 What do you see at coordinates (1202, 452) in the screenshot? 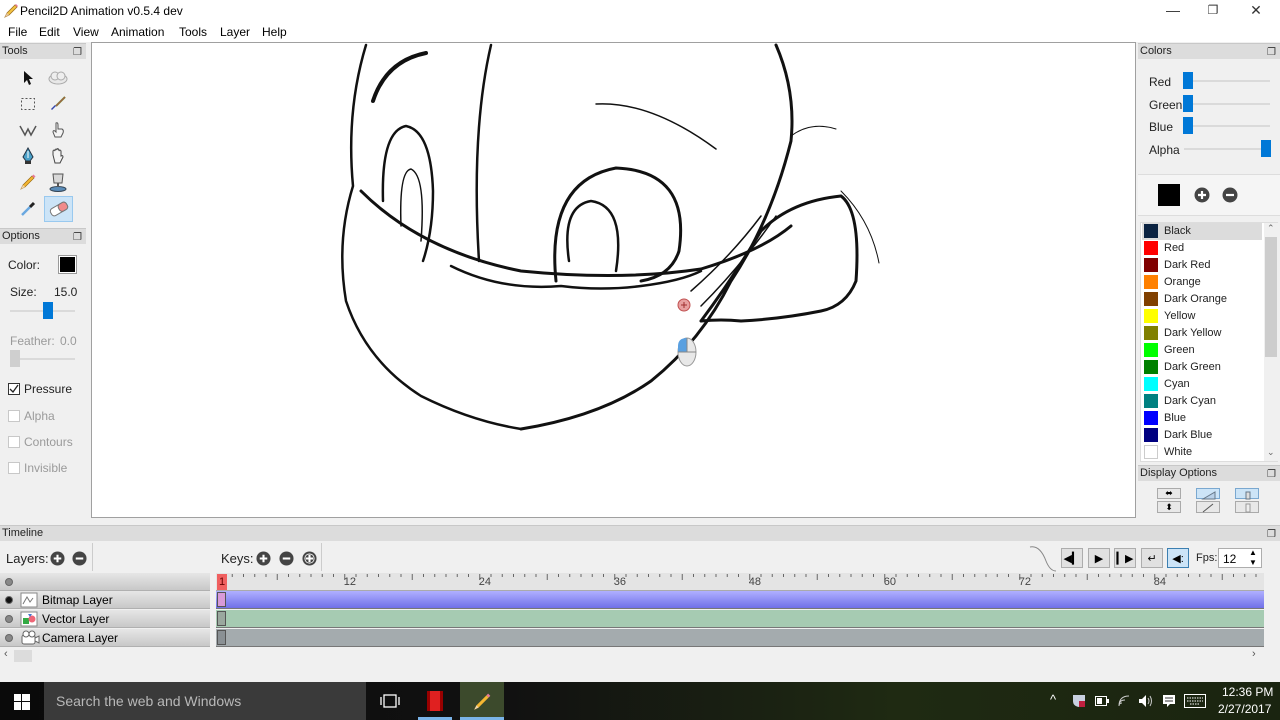
I see `palette-color-item: White` at bounding box center [1202, 452].